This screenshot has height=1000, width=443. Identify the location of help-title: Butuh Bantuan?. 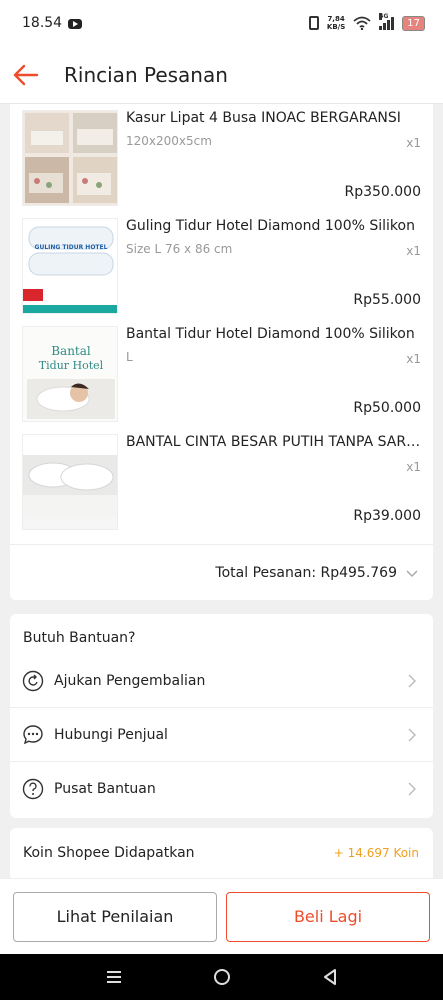
(79, 638).